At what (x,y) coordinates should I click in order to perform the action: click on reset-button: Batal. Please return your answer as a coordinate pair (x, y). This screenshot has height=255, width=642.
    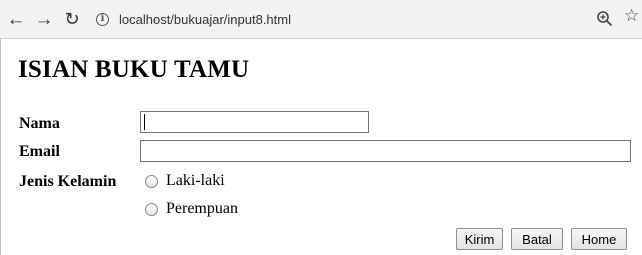
    Looking at the image, I should click on (537, 239).